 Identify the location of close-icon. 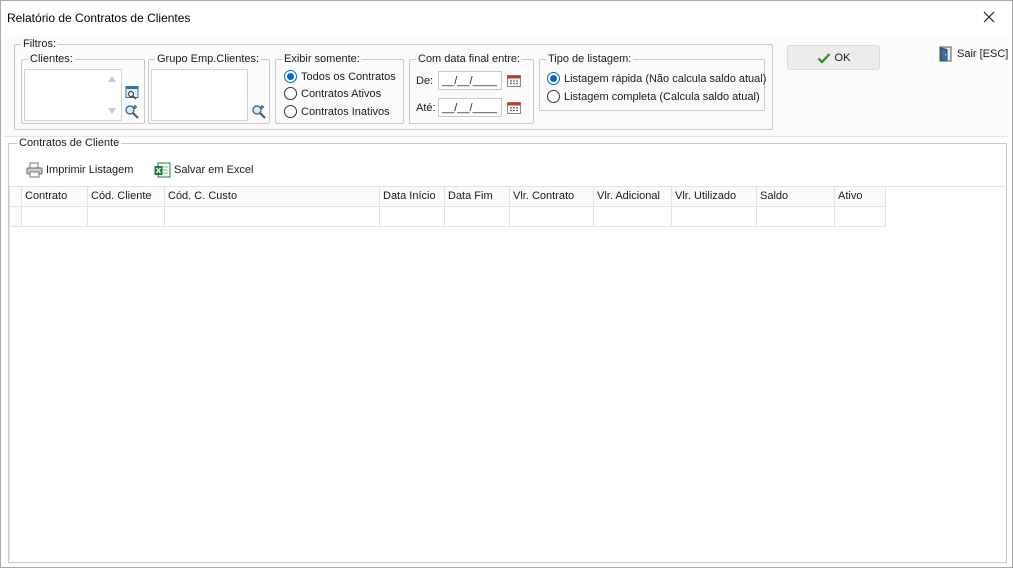
(989, 17).